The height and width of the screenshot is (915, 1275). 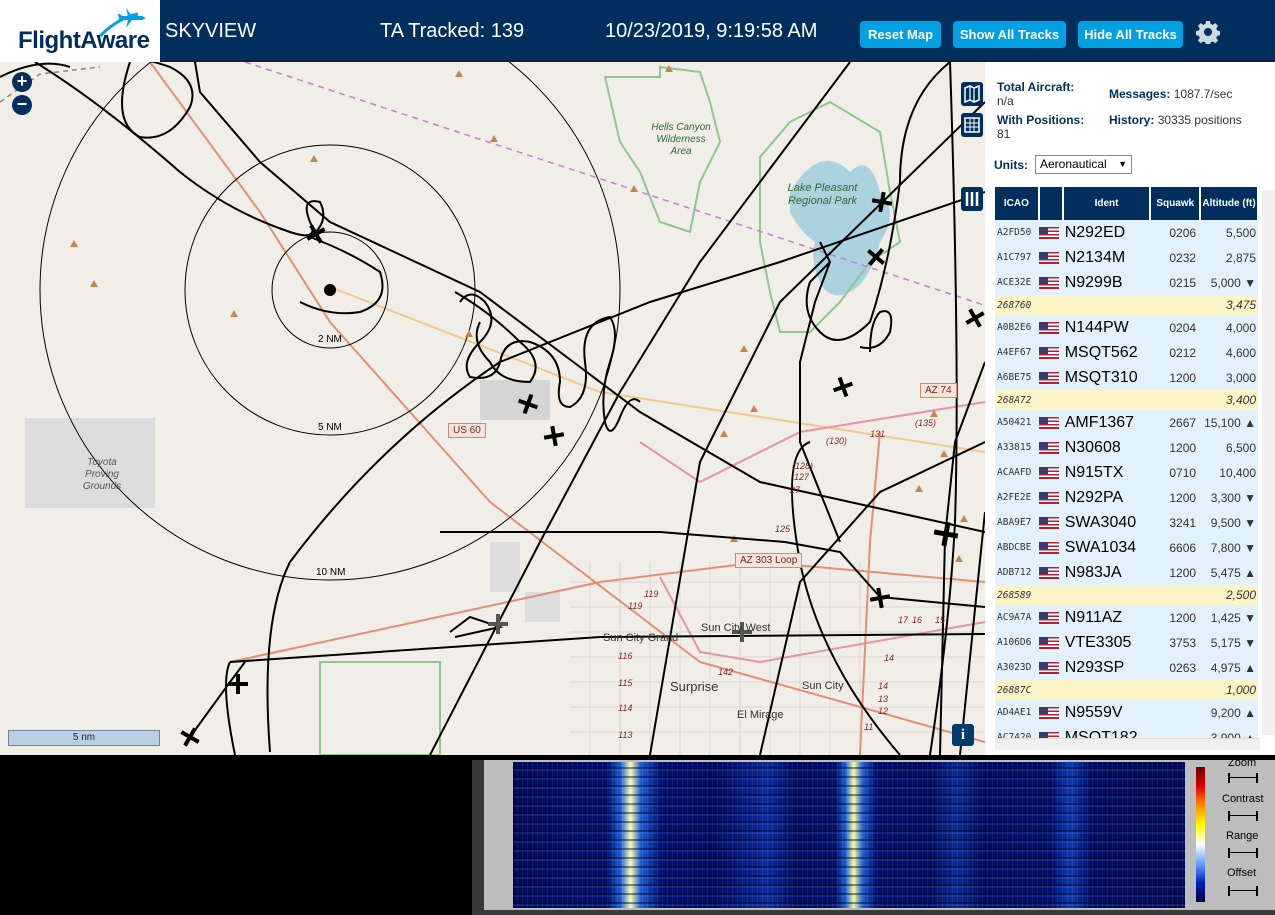 What do you see at coordinates (1041, 120) in the screenshot?
I see `with-positions-label: With Positions:` at bounding box center [1041, 120].